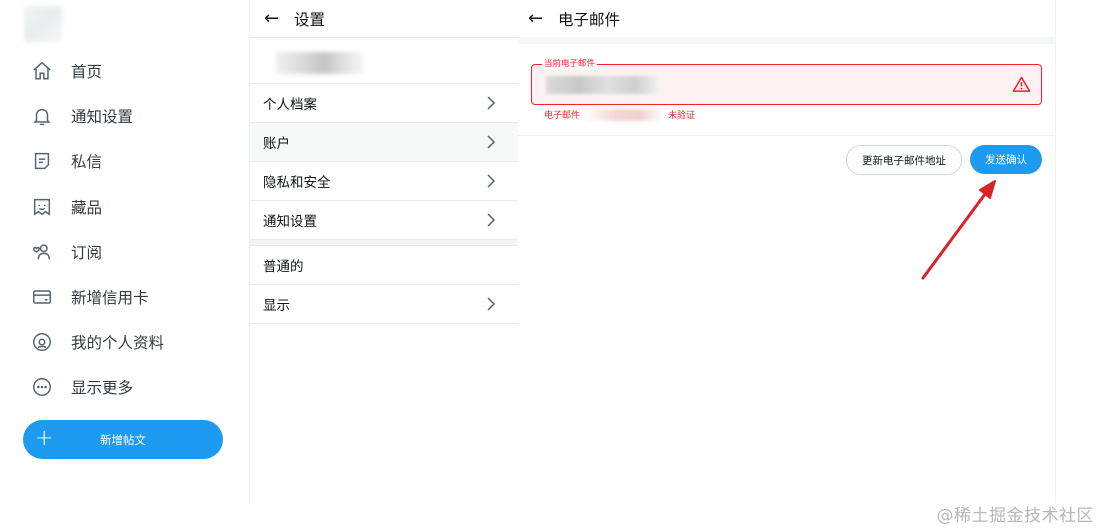  I want to click on settings-item-display: 显示, so click(384, 304).